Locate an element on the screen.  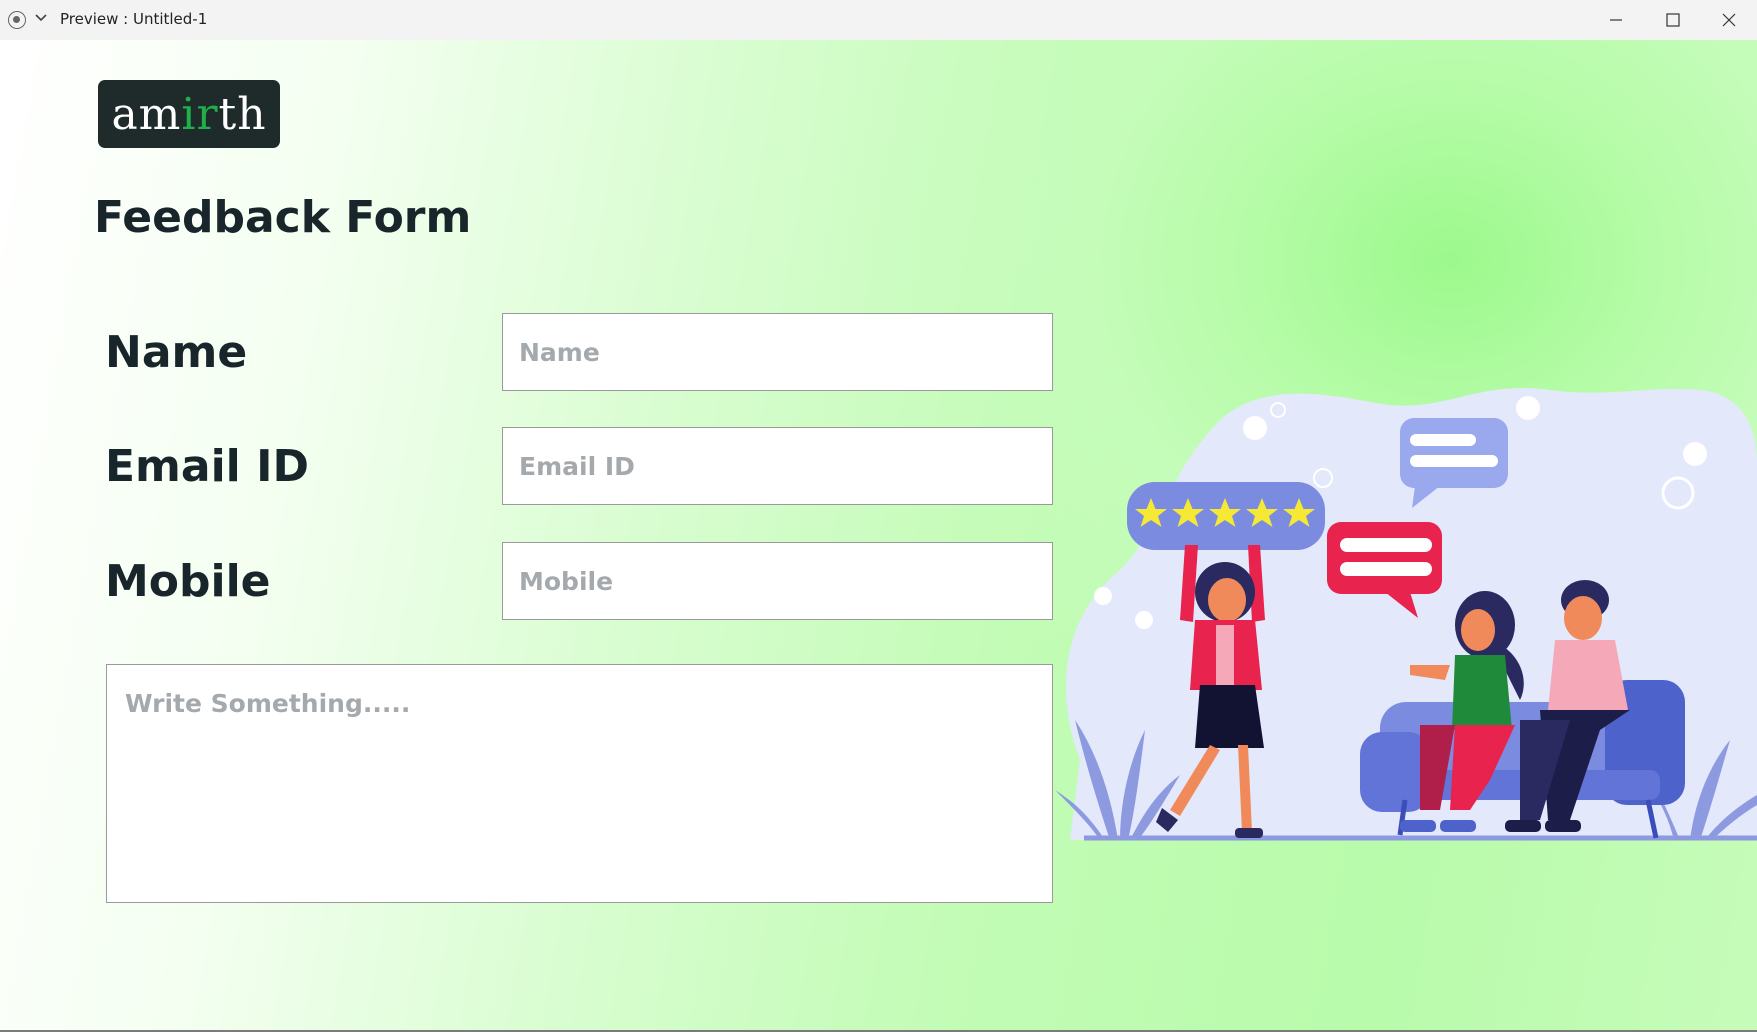
close-icon is located at coordinates (1729, 20).